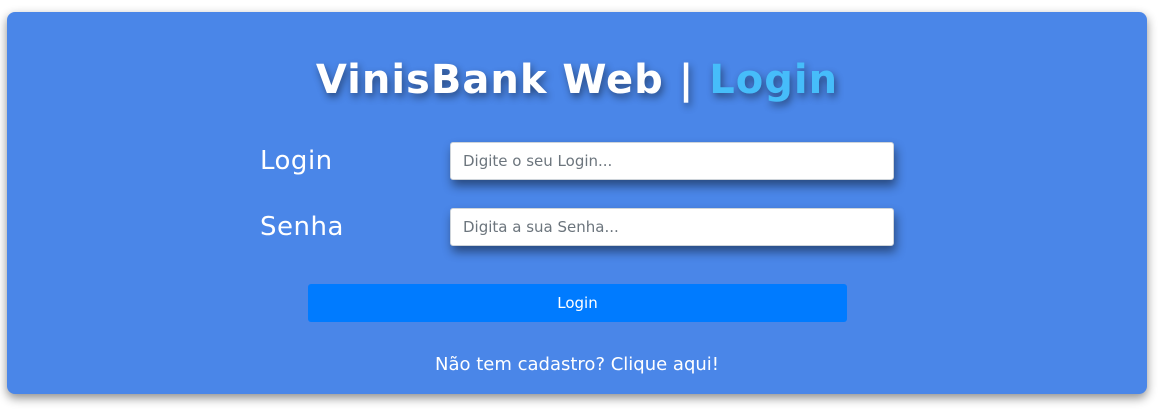  Describe the element at coordinates (672, 161) in the screenshot. I see `login-input` at that location.